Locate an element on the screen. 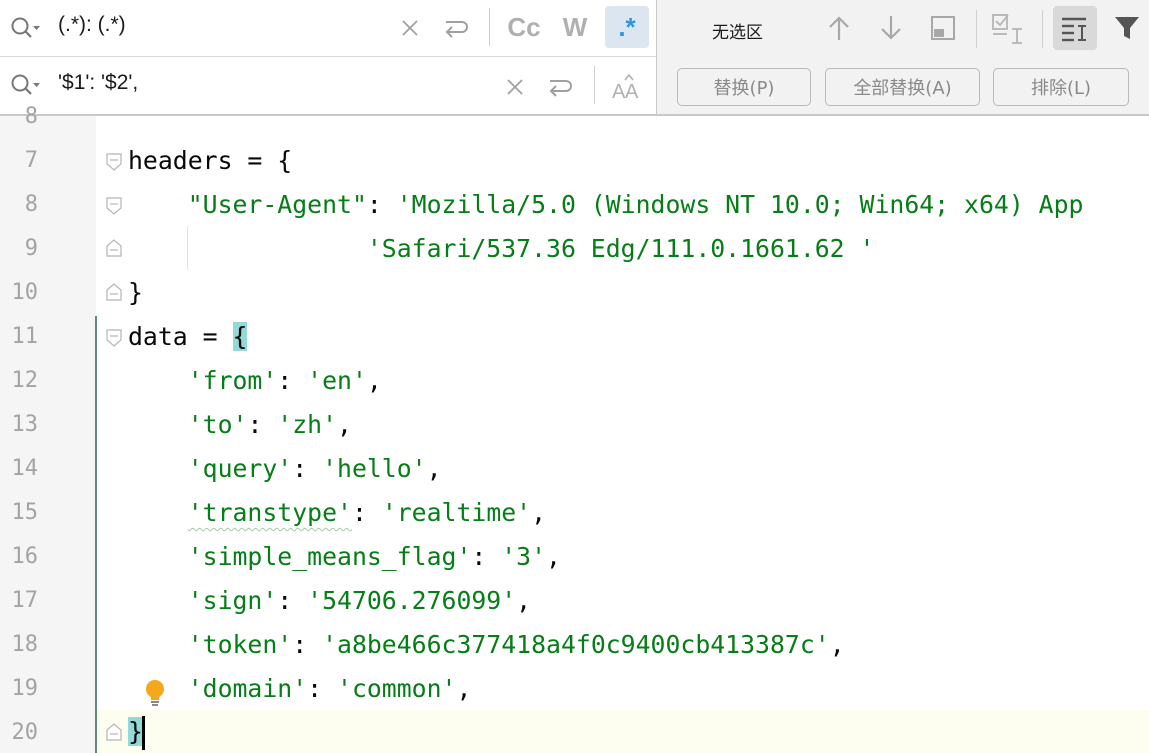 This screenshot has height=753, width=1149. current-line-highlight is located at coordinates (622, 731).